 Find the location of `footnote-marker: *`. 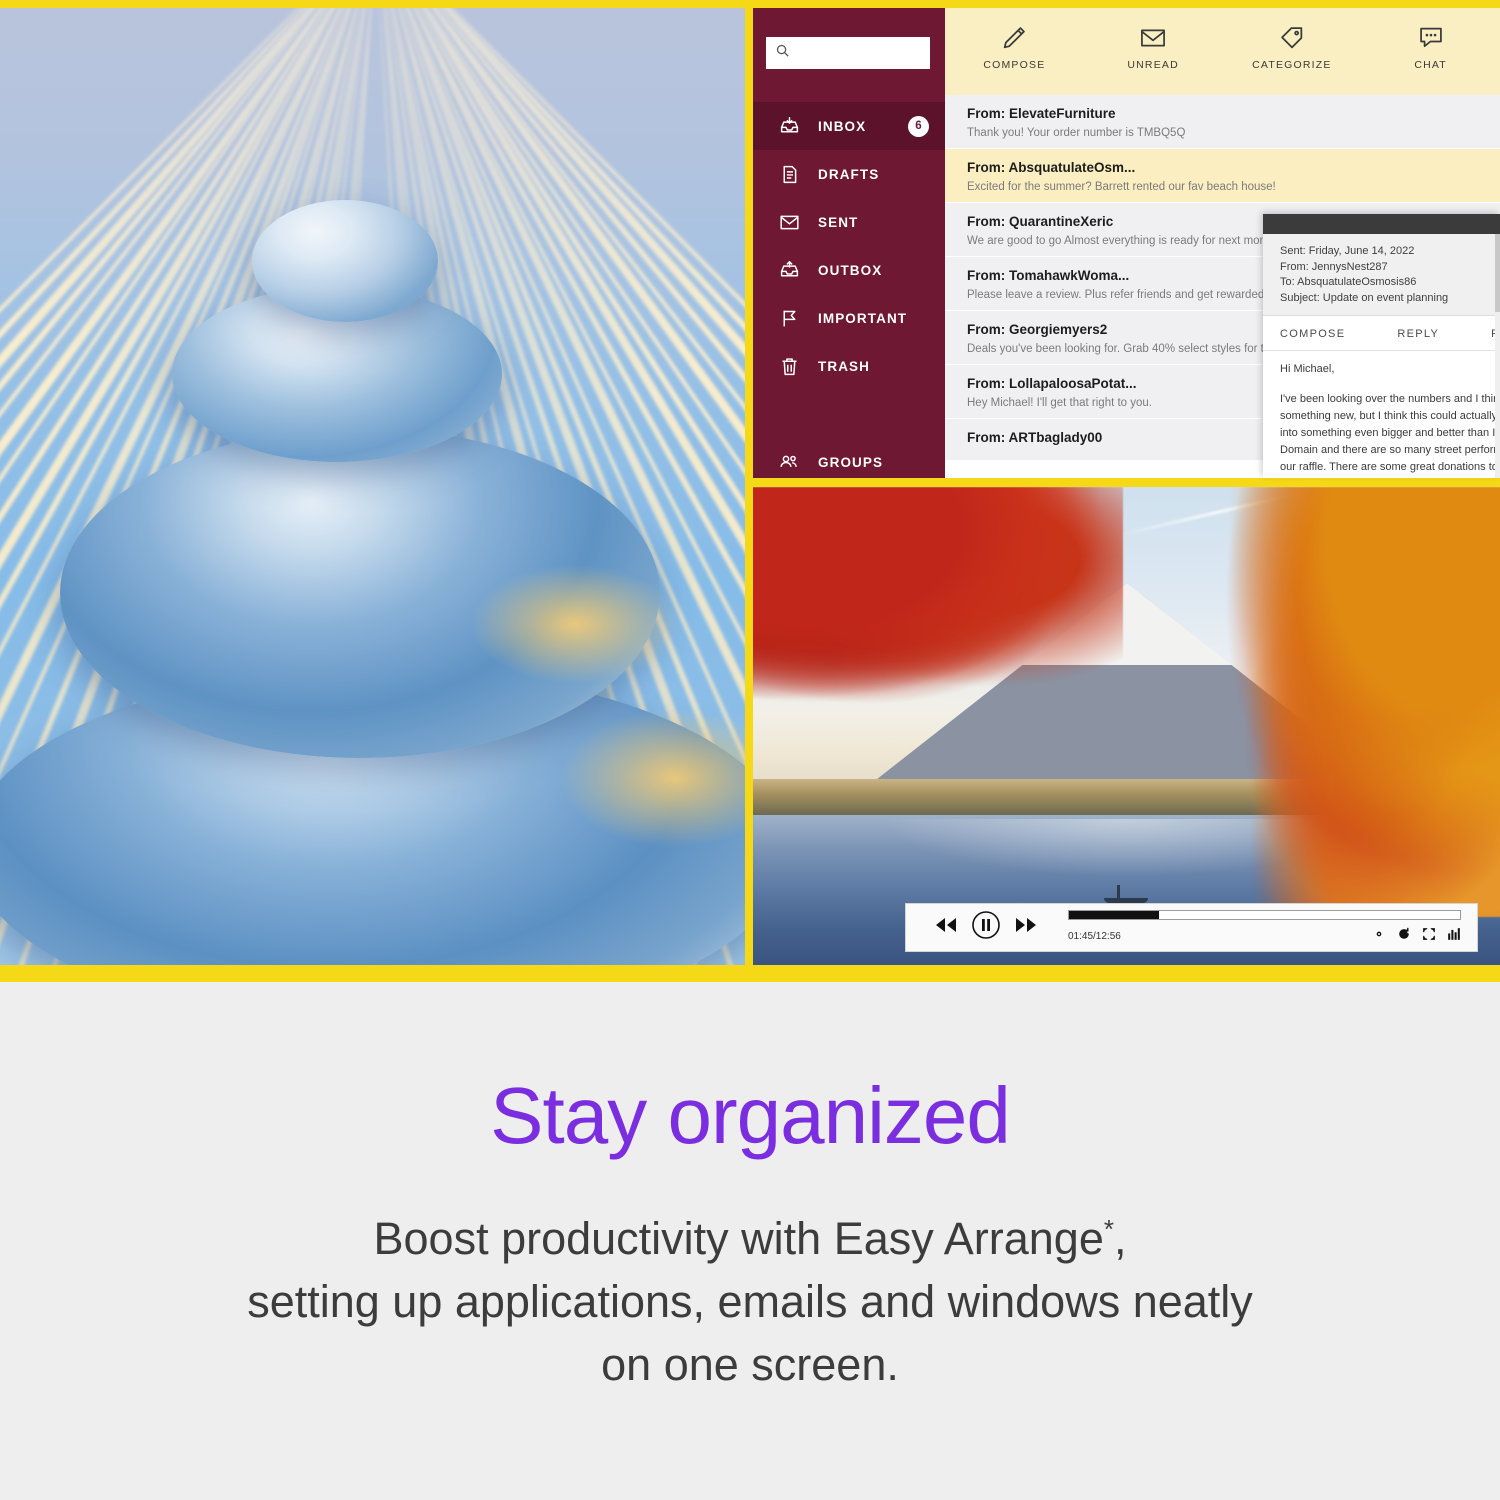

footnote-marker: * is located at coordinates (1108, 1229).